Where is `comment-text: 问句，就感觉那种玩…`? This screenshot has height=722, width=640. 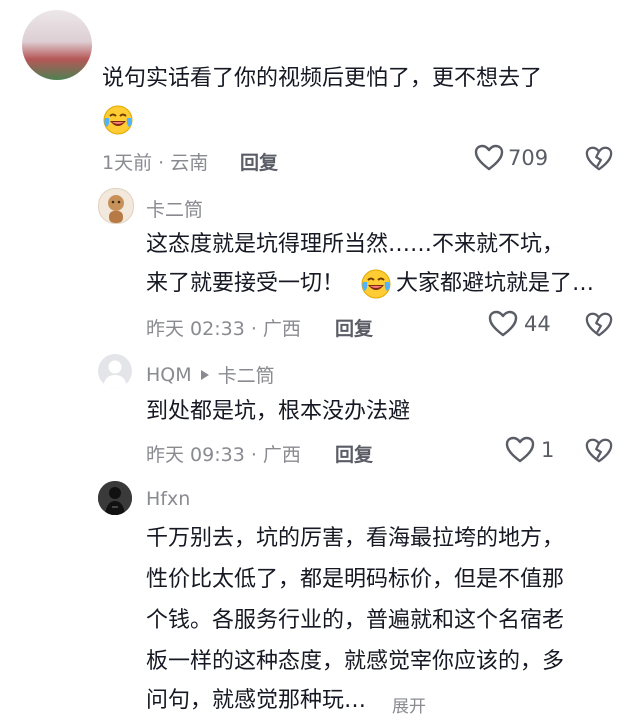
comment-text: 问句，就感觉那种玩… is located at coordinates (256, 700).